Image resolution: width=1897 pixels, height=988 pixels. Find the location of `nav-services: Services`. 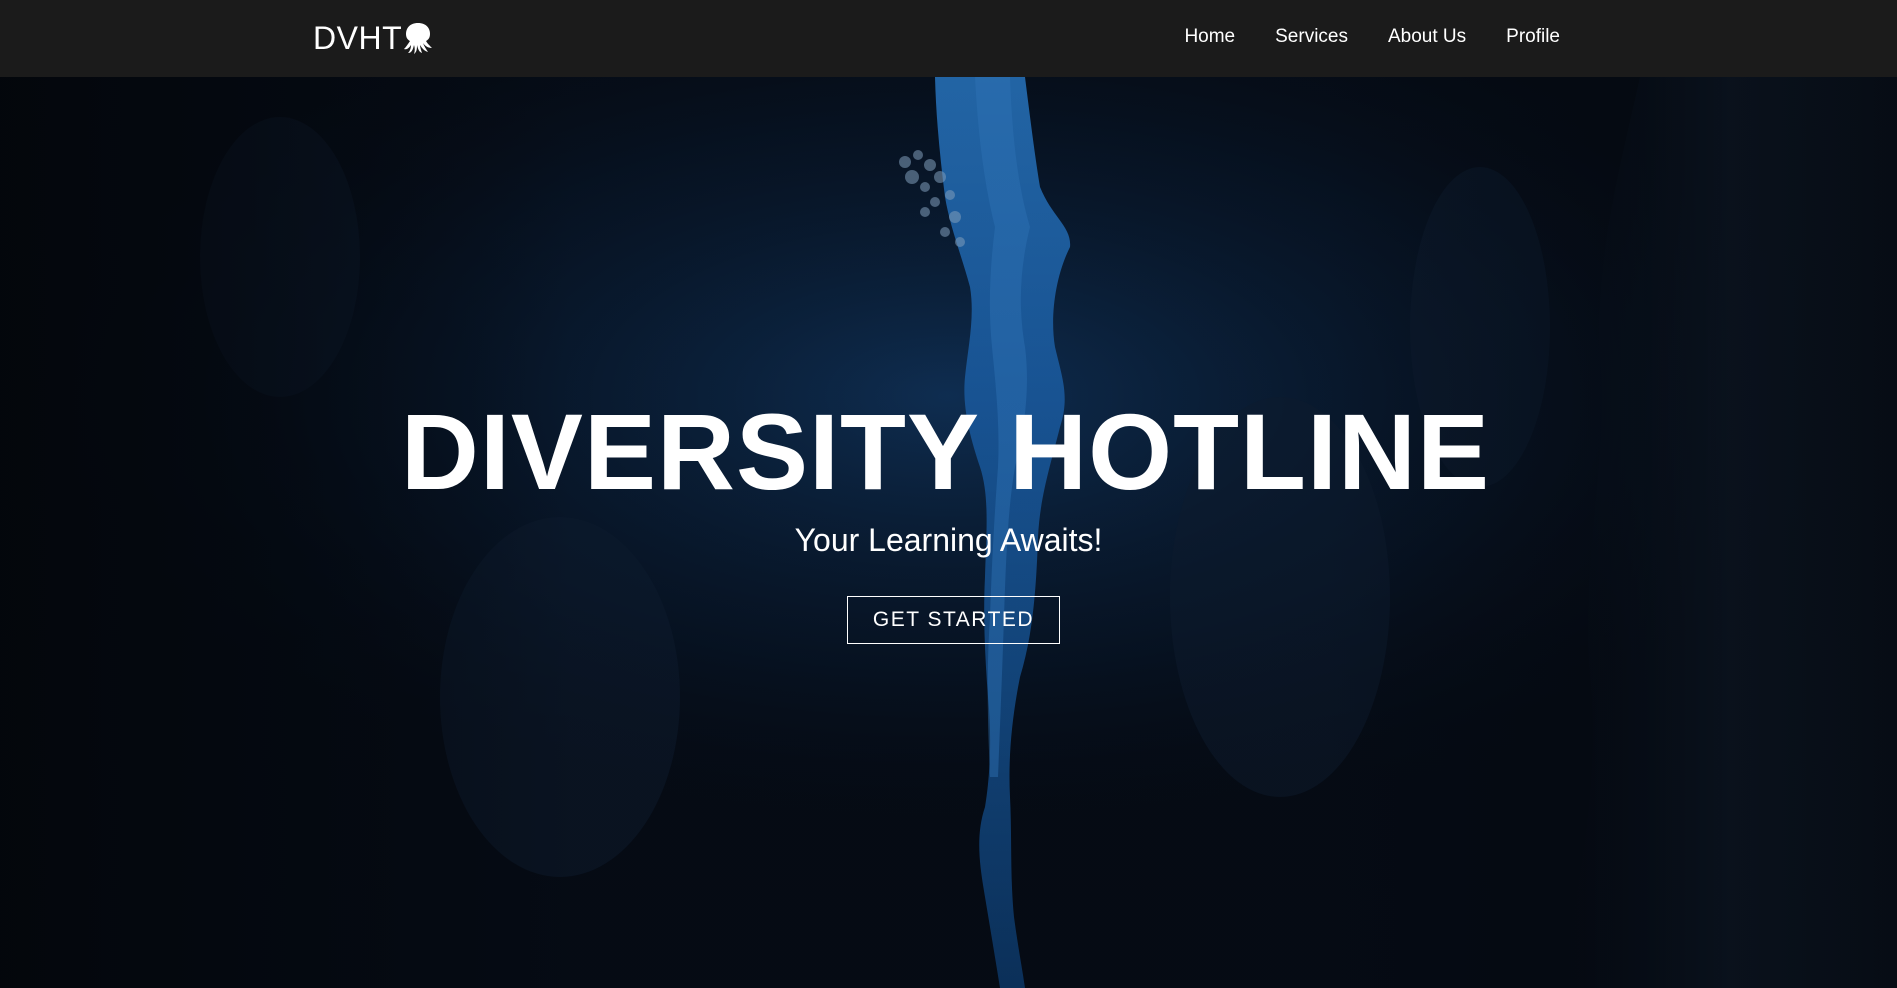

nav-services: Services is located at coordinates (1311, 37).